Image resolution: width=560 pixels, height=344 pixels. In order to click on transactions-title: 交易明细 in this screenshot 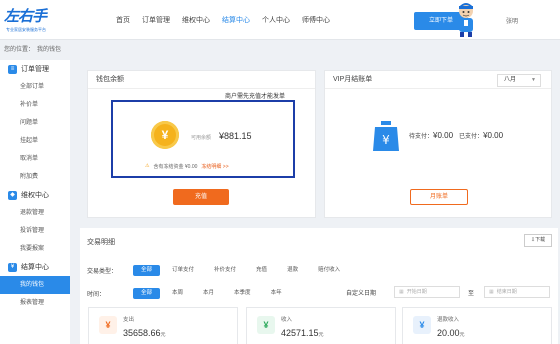, I will do `click(101, 242)`.